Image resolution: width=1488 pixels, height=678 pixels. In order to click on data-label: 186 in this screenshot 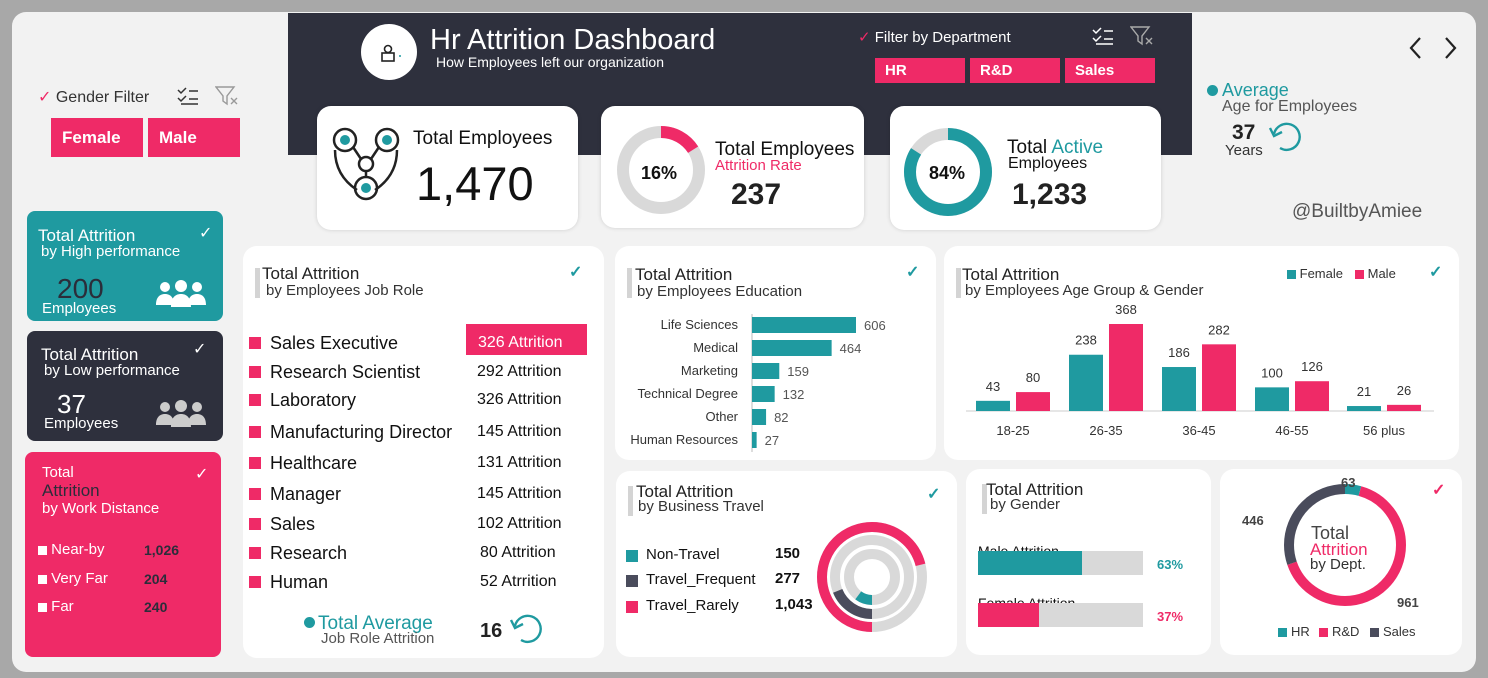, I will do `click(1179, 352)`.